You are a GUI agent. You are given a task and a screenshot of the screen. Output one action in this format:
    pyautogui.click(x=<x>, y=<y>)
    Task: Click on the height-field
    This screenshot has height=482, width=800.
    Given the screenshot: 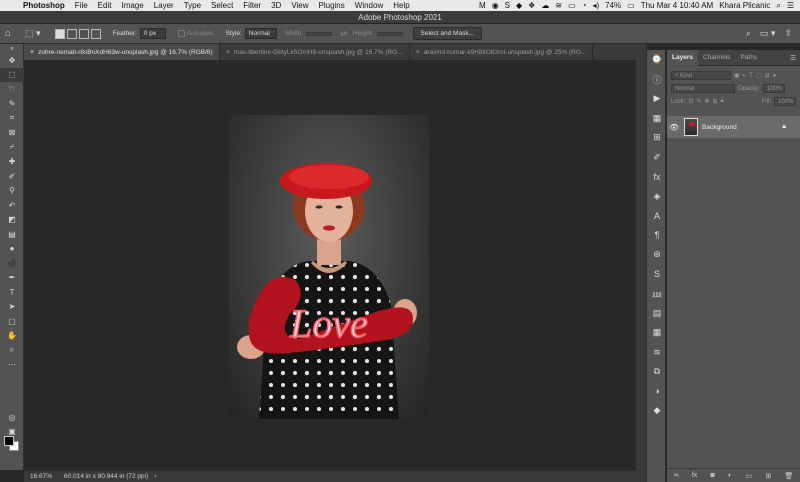 What is the action you would take?
    pyautogui.click(x=389, y=33)
    